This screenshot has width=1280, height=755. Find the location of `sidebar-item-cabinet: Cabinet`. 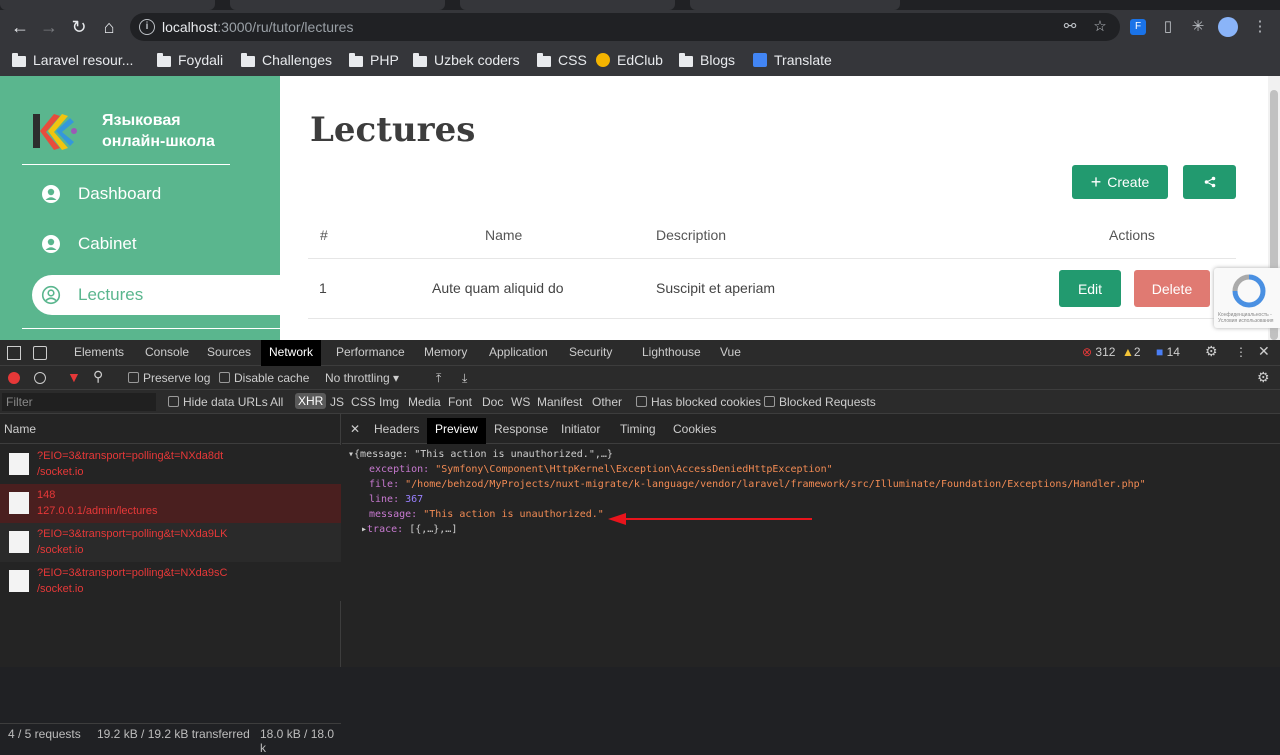

sidebar-item-cabinet: Cabinet is located at coordinates (162, 244).